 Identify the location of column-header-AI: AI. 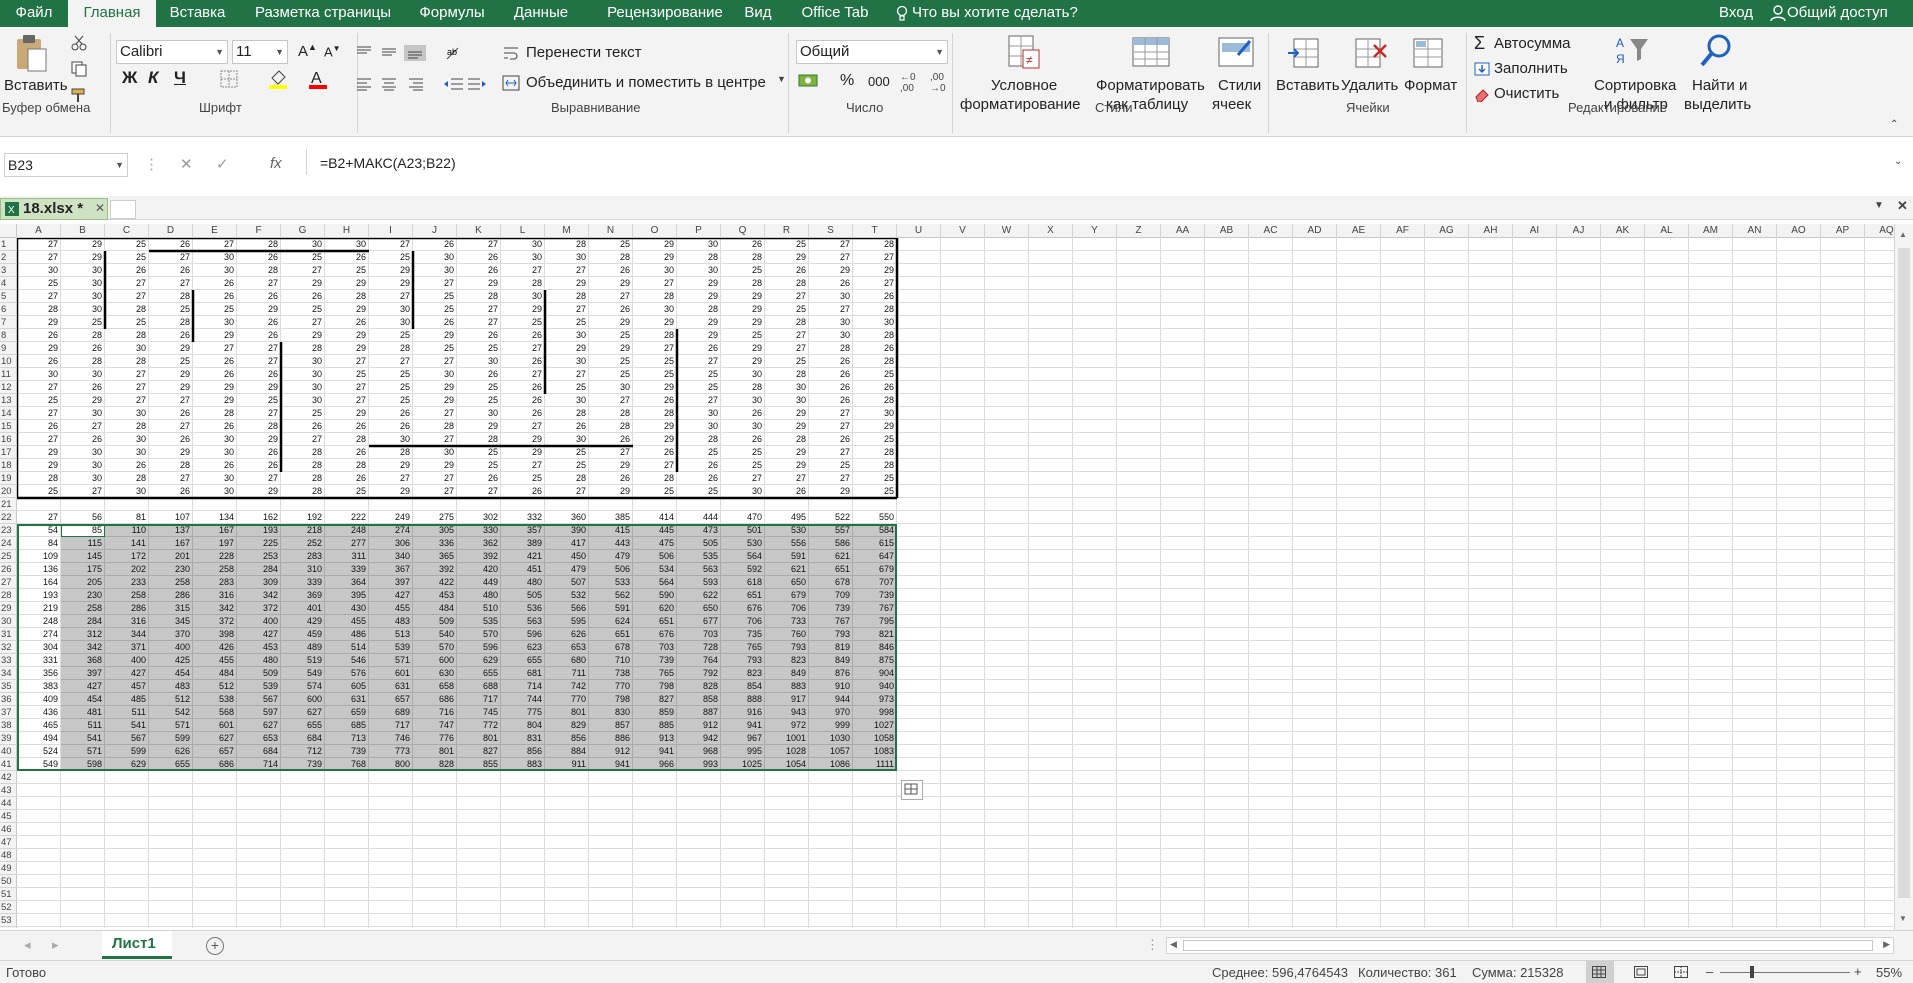
(1535, 231).